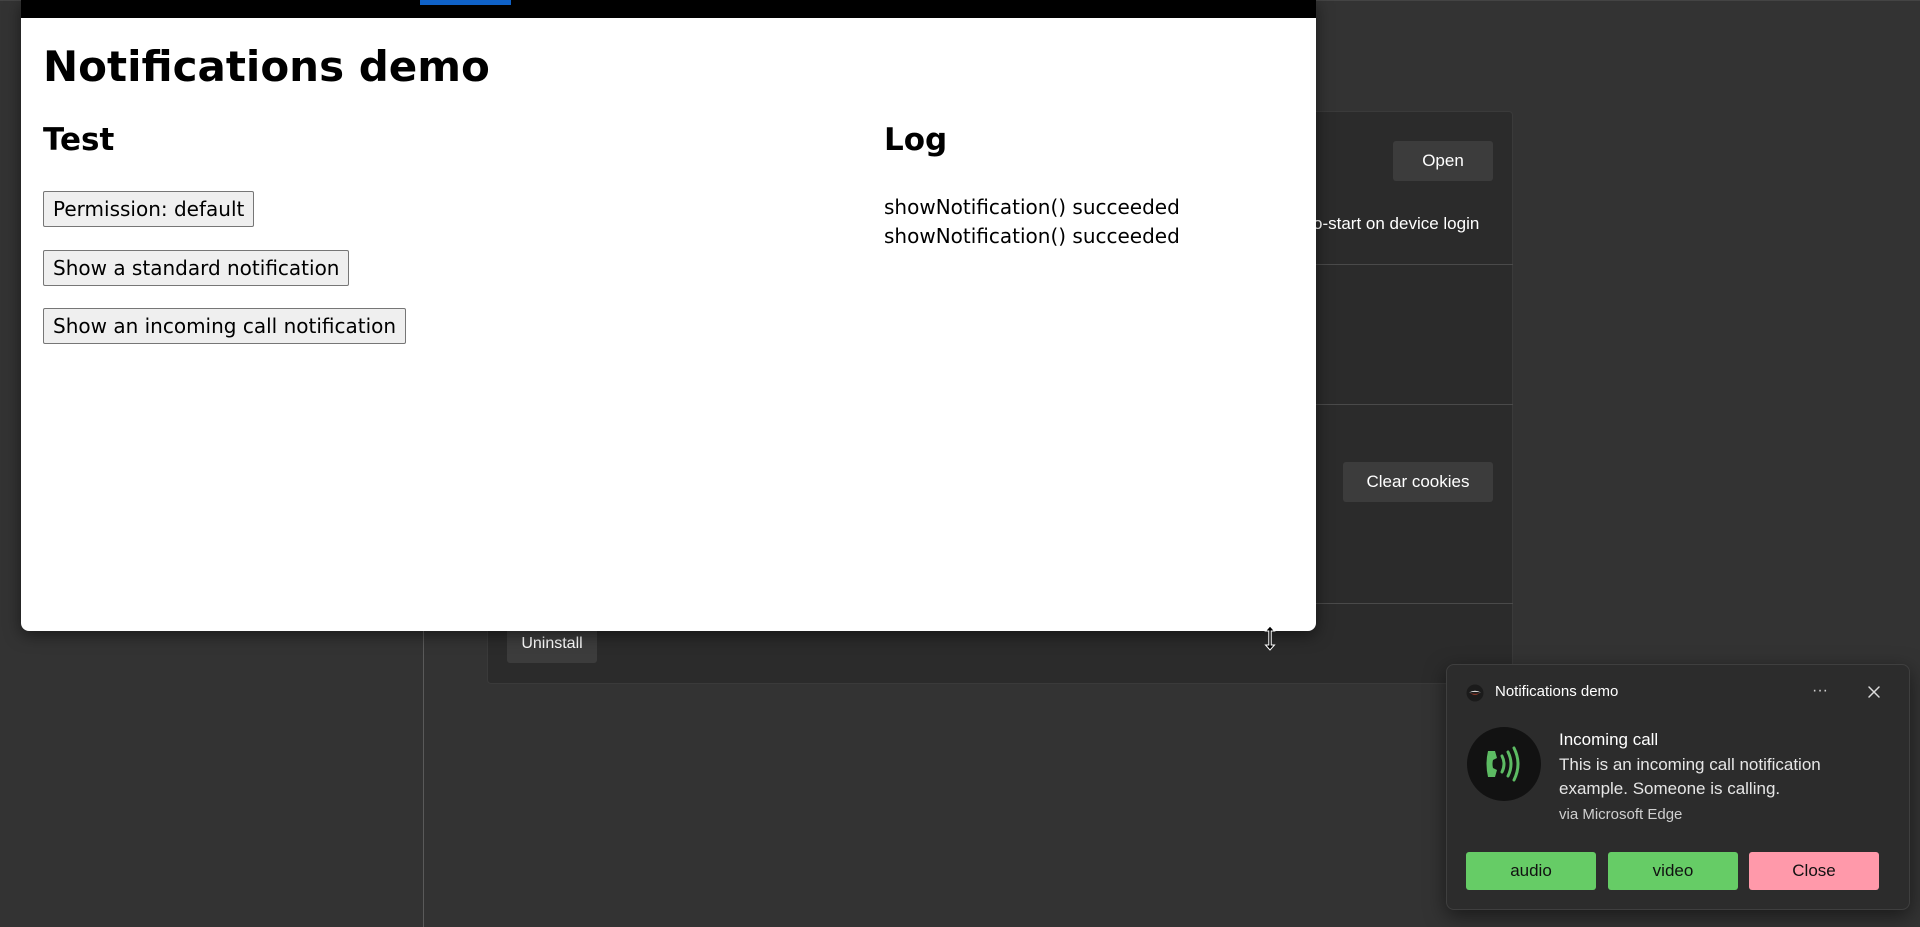  I want to click on resize-vertical-cursor-icon, so click(1270, 638).